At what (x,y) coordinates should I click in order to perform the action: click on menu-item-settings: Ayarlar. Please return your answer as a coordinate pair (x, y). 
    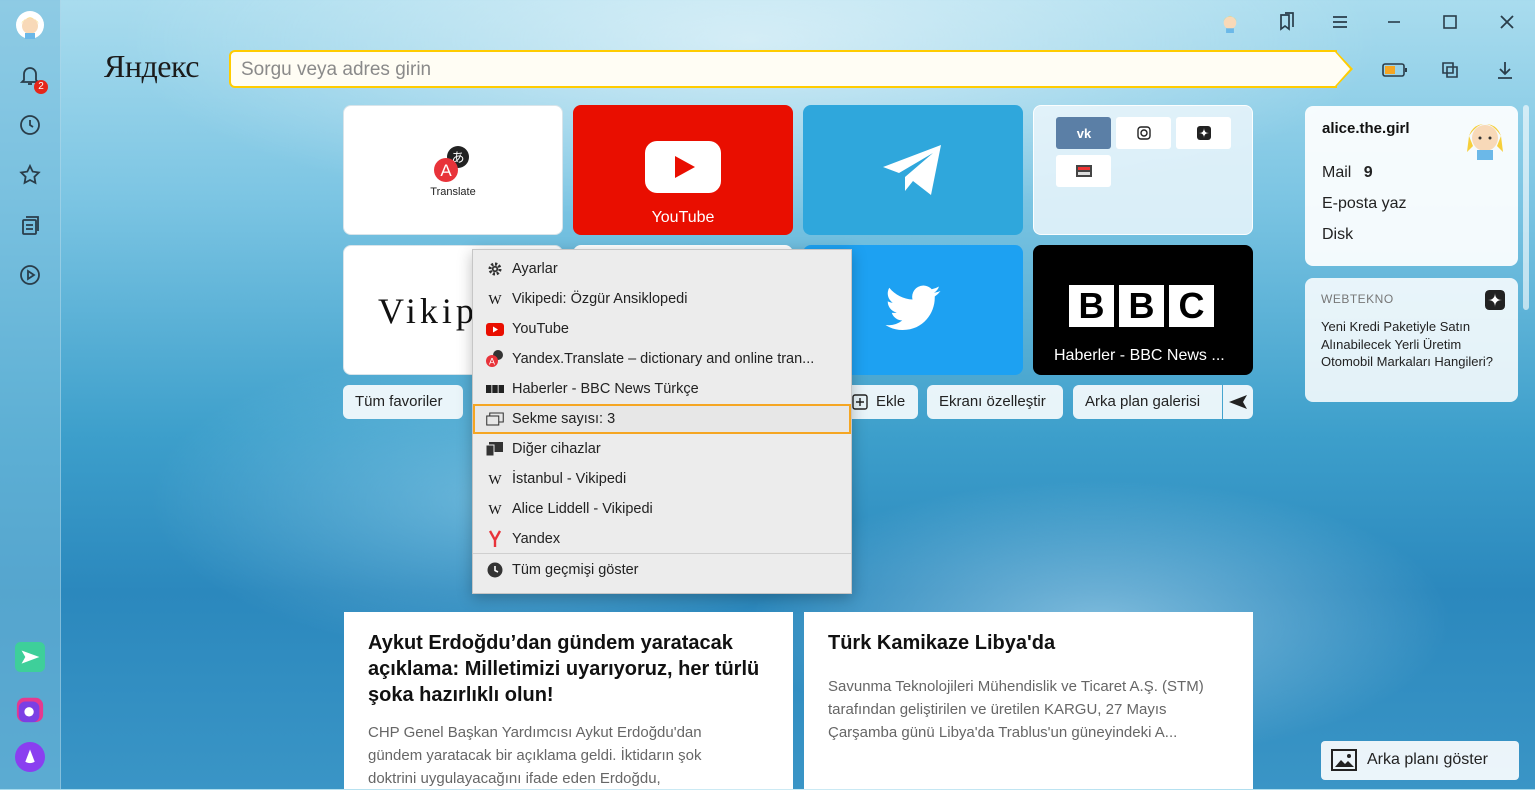
    Looking at the image, I should click on (662, 269).